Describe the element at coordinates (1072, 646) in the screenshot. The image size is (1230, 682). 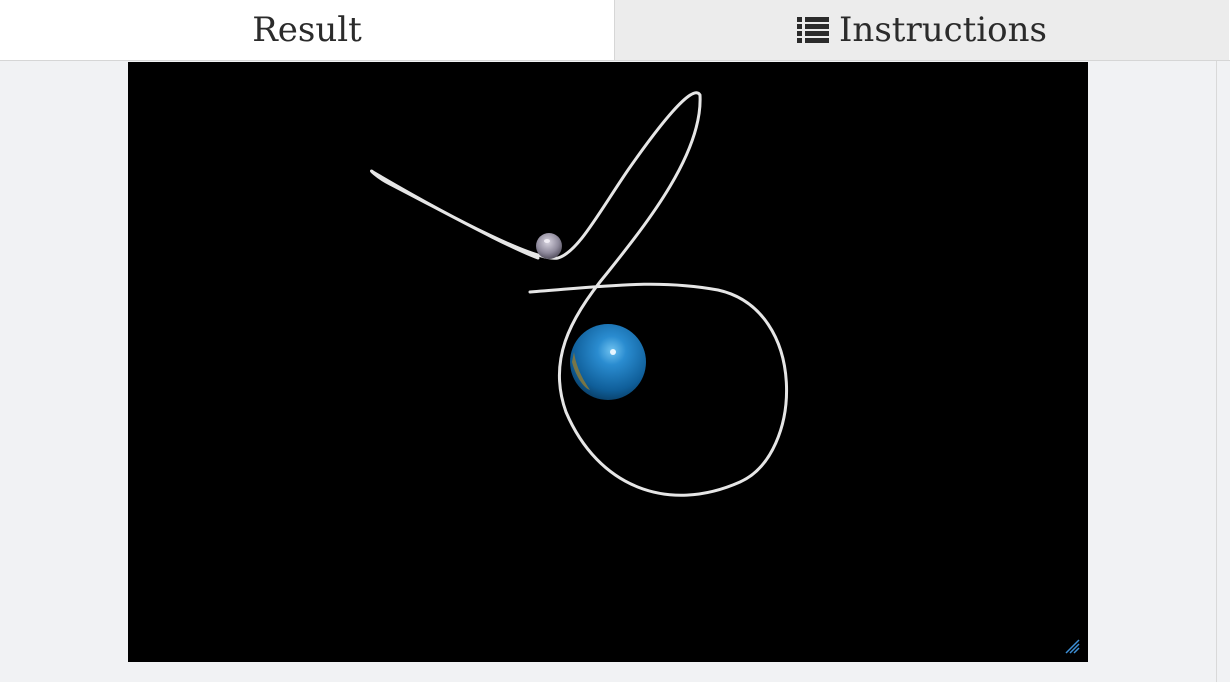
I see `resize-grip-icon` at that location.